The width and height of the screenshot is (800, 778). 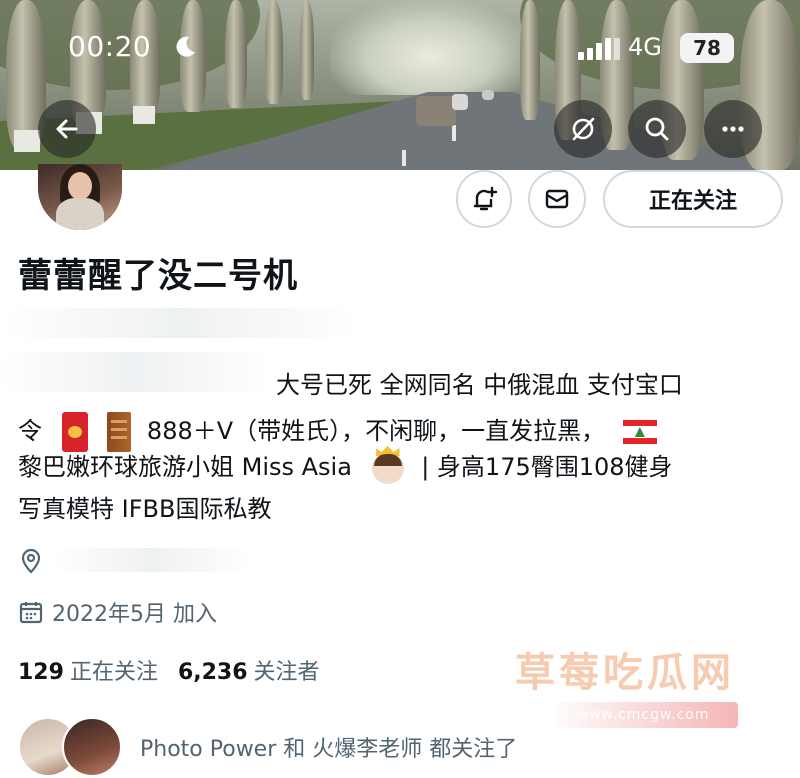 I want to click on search-icon, so click(x=657, y=129).